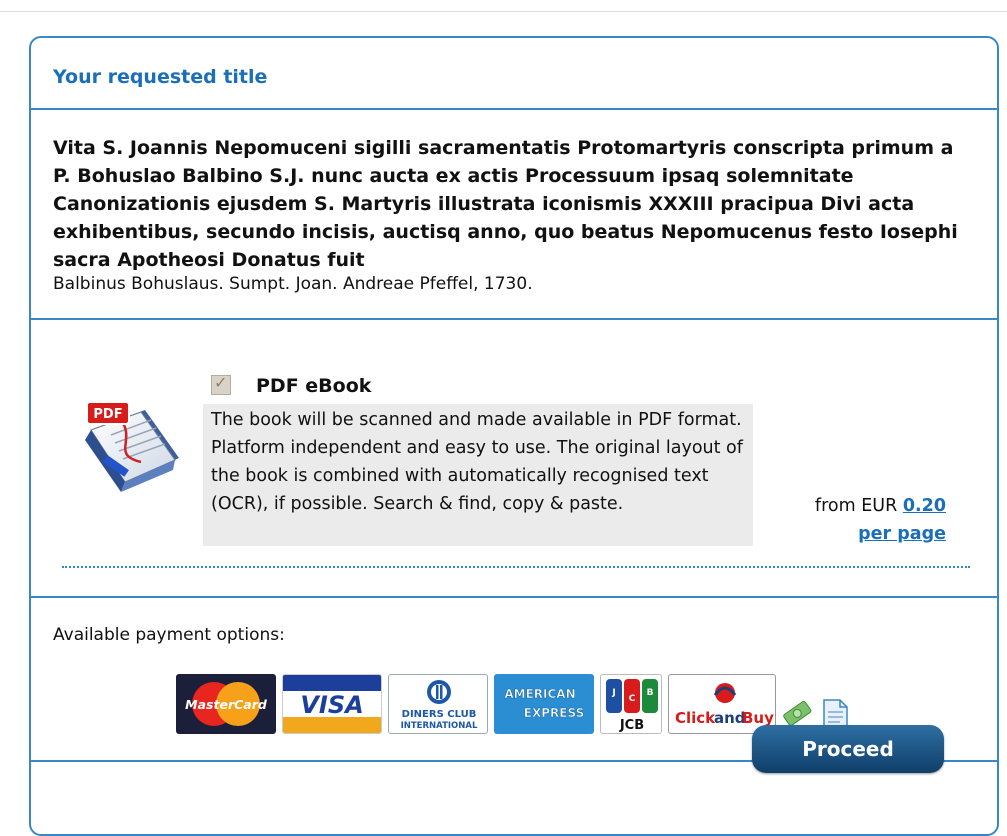 This screenshot has height=836, width=1007. What do you see at coordinates (439, 714) in the screenshot?
I see `diners-line1: DINERS CLUB` at bounding box center [439, 714].